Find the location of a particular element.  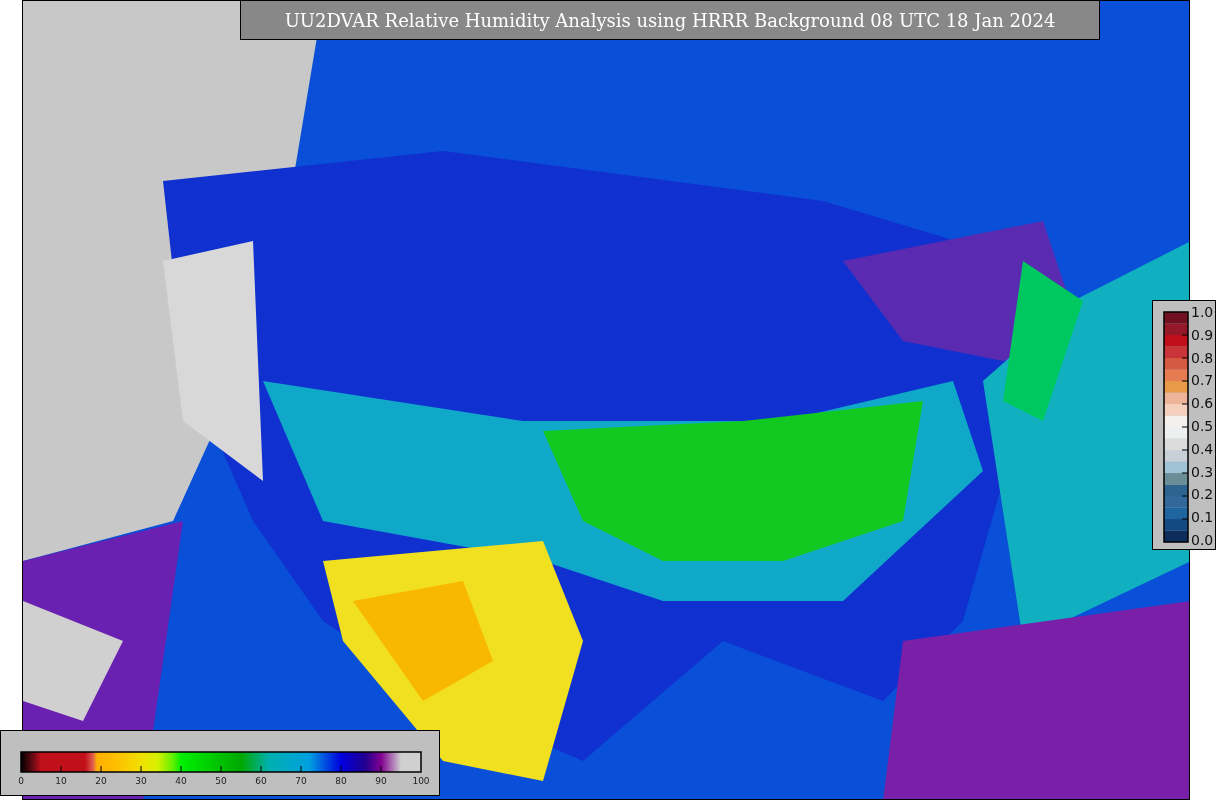

tick-label: 80 is located at coordinates (341, 781).